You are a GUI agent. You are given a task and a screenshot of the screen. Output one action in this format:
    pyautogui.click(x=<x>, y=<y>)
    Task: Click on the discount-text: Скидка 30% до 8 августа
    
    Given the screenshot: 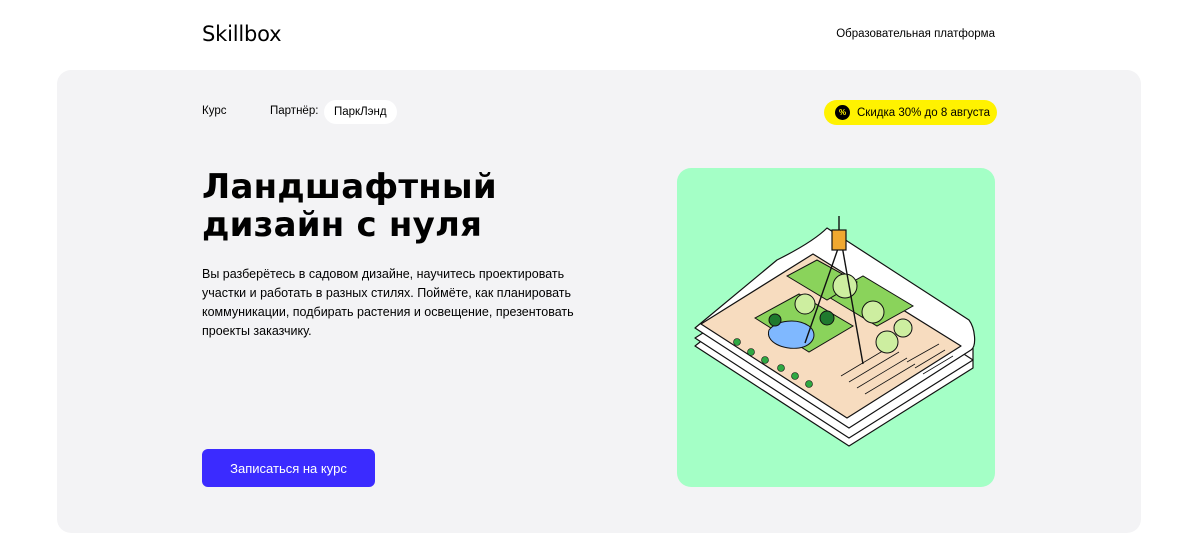 What is the action you would take?
    pyautogui.click(x=924, y=112)
    